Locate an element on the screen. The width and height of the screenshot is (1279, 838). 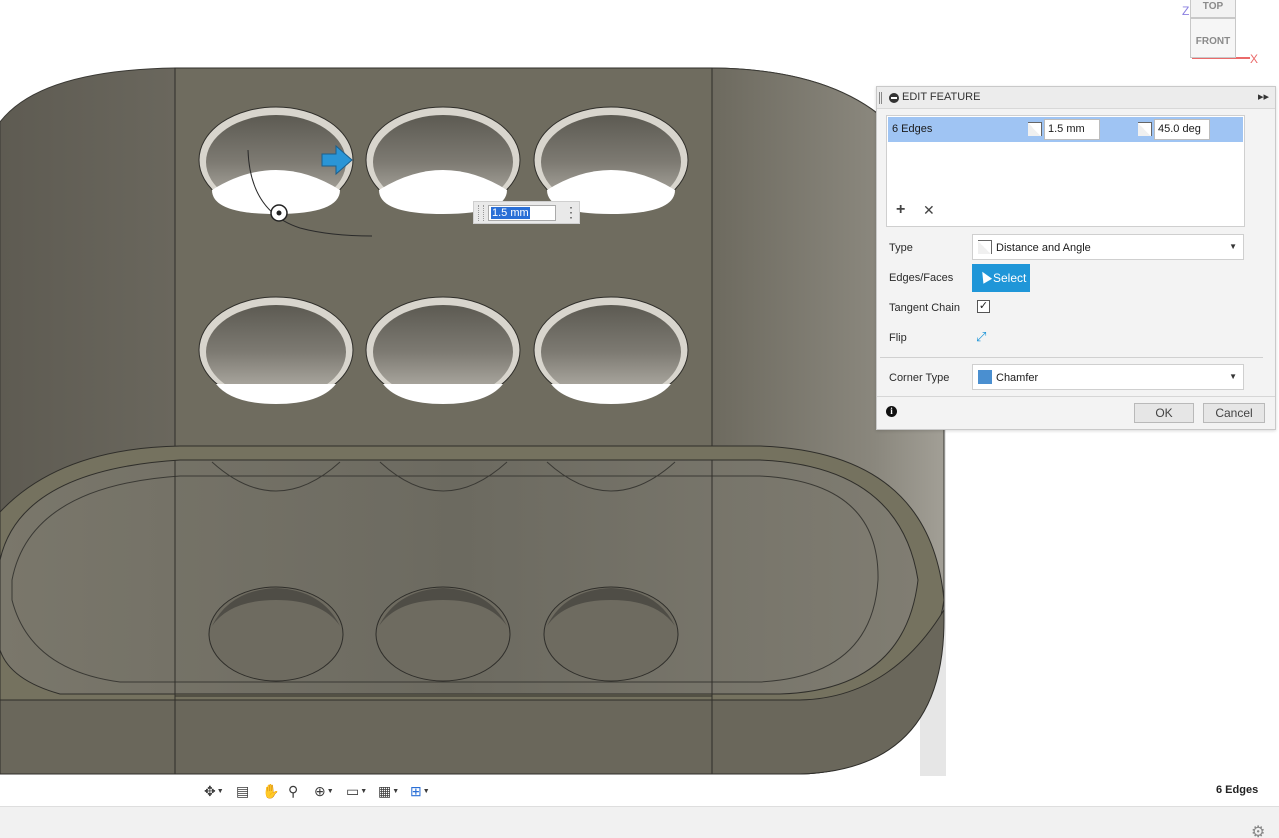
remove-selection-icon: ✕ is located at coordinates (929, 210).